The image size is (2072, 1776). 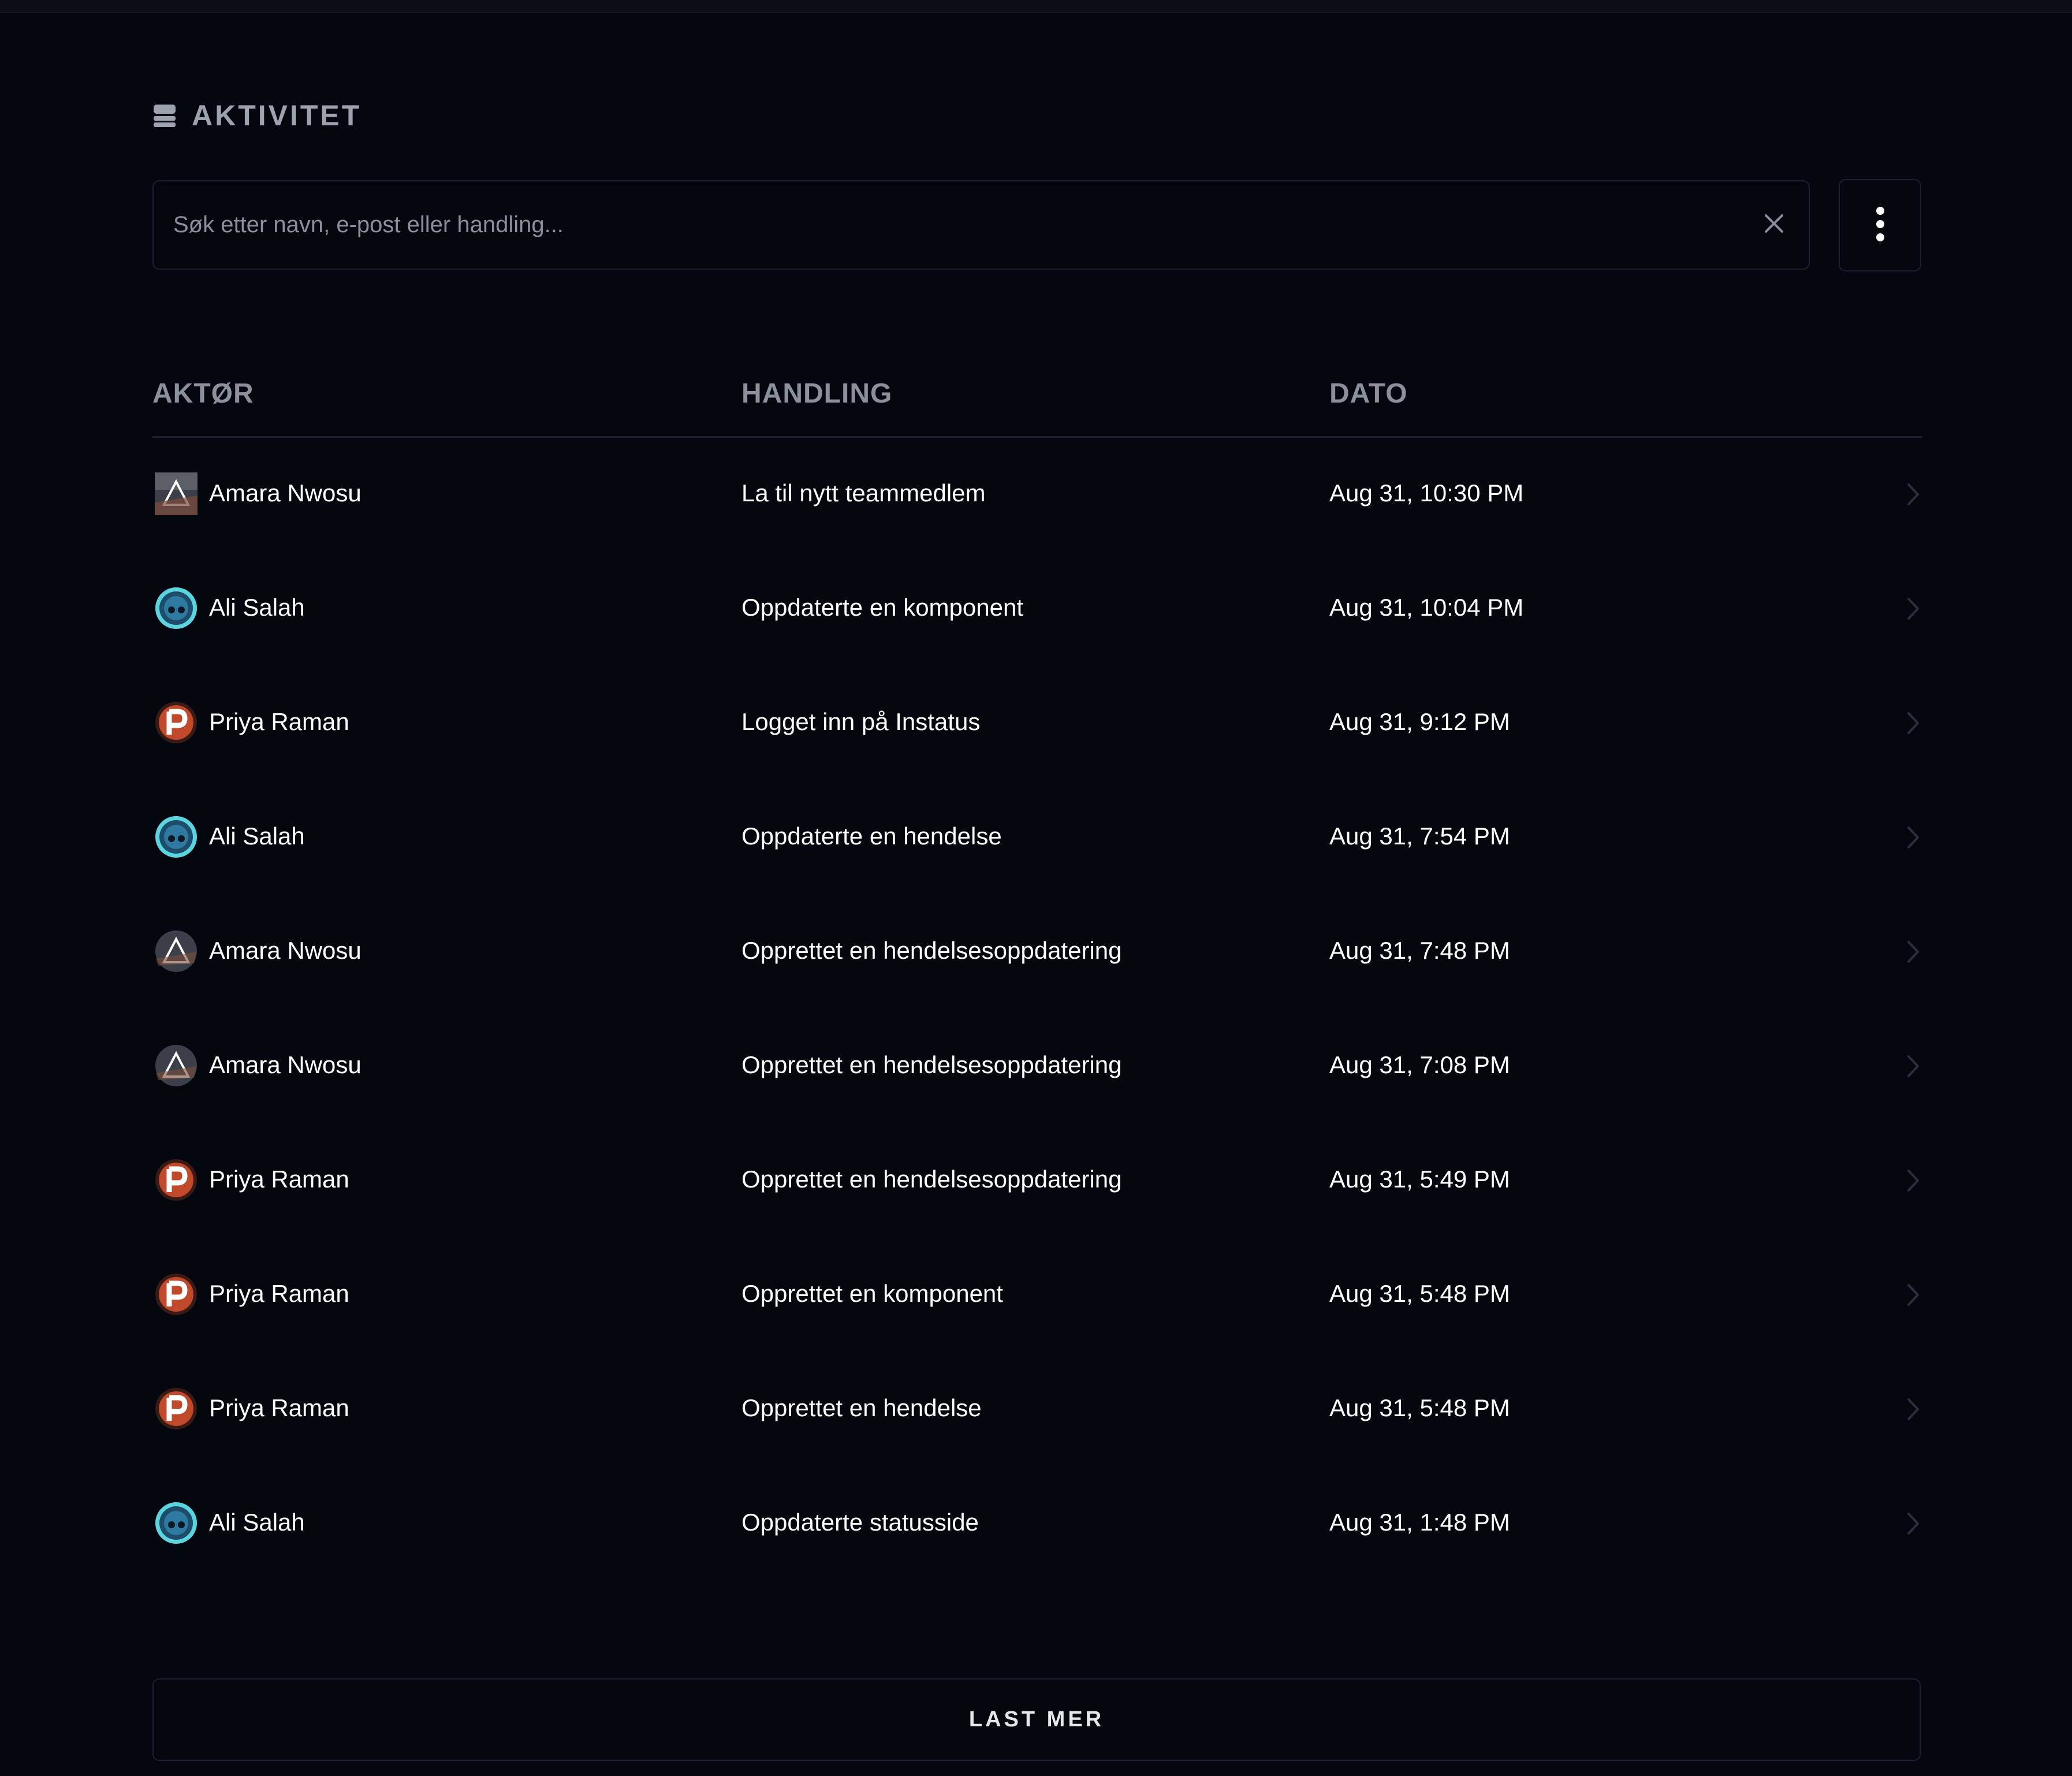 What do you see at coordinates (1419, 1522) in the screenshot?
I see `date-text: Aug 31, 1:48 PM` at bounding box center [1419, 1522].